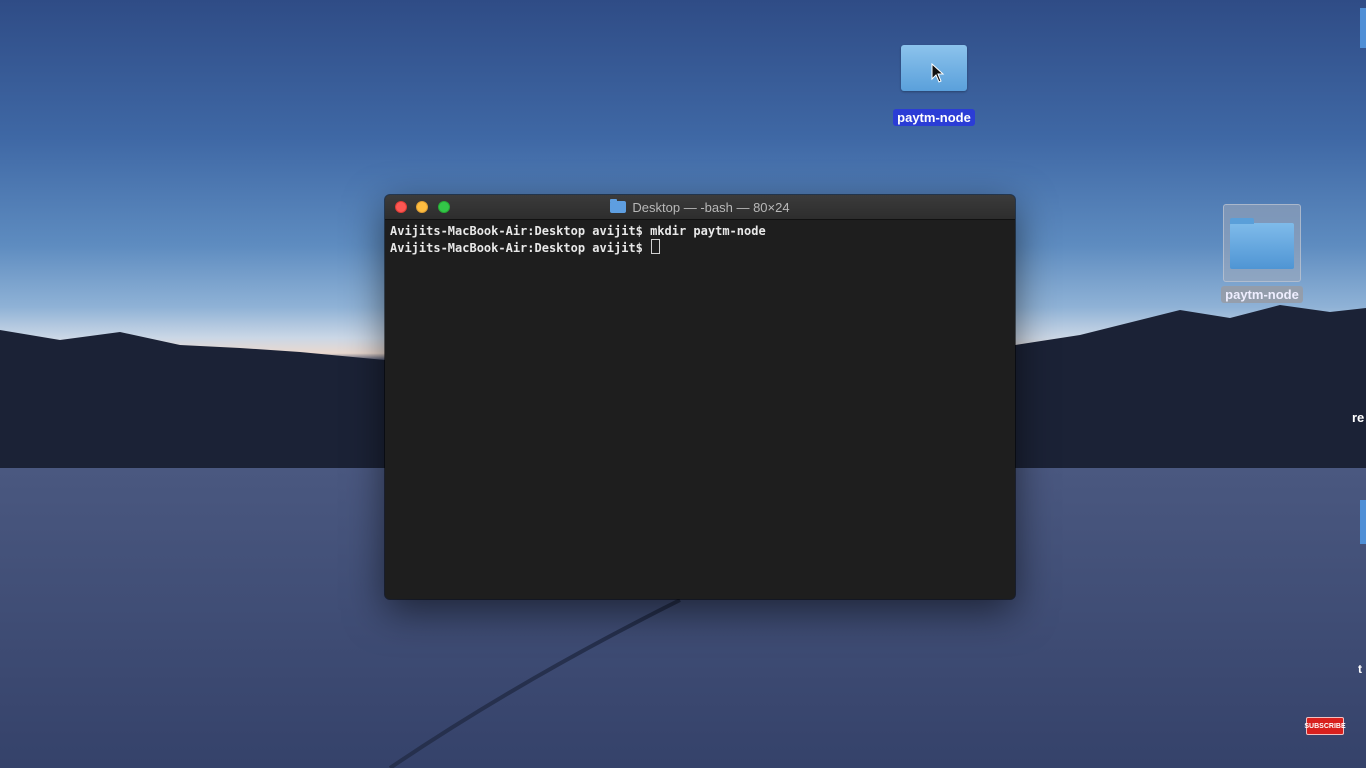 The image size is (1366, 768). Describe the element at coordinates (934, 117) in the screenshot. I see `folder-rename-label: paytm-node` at that location.